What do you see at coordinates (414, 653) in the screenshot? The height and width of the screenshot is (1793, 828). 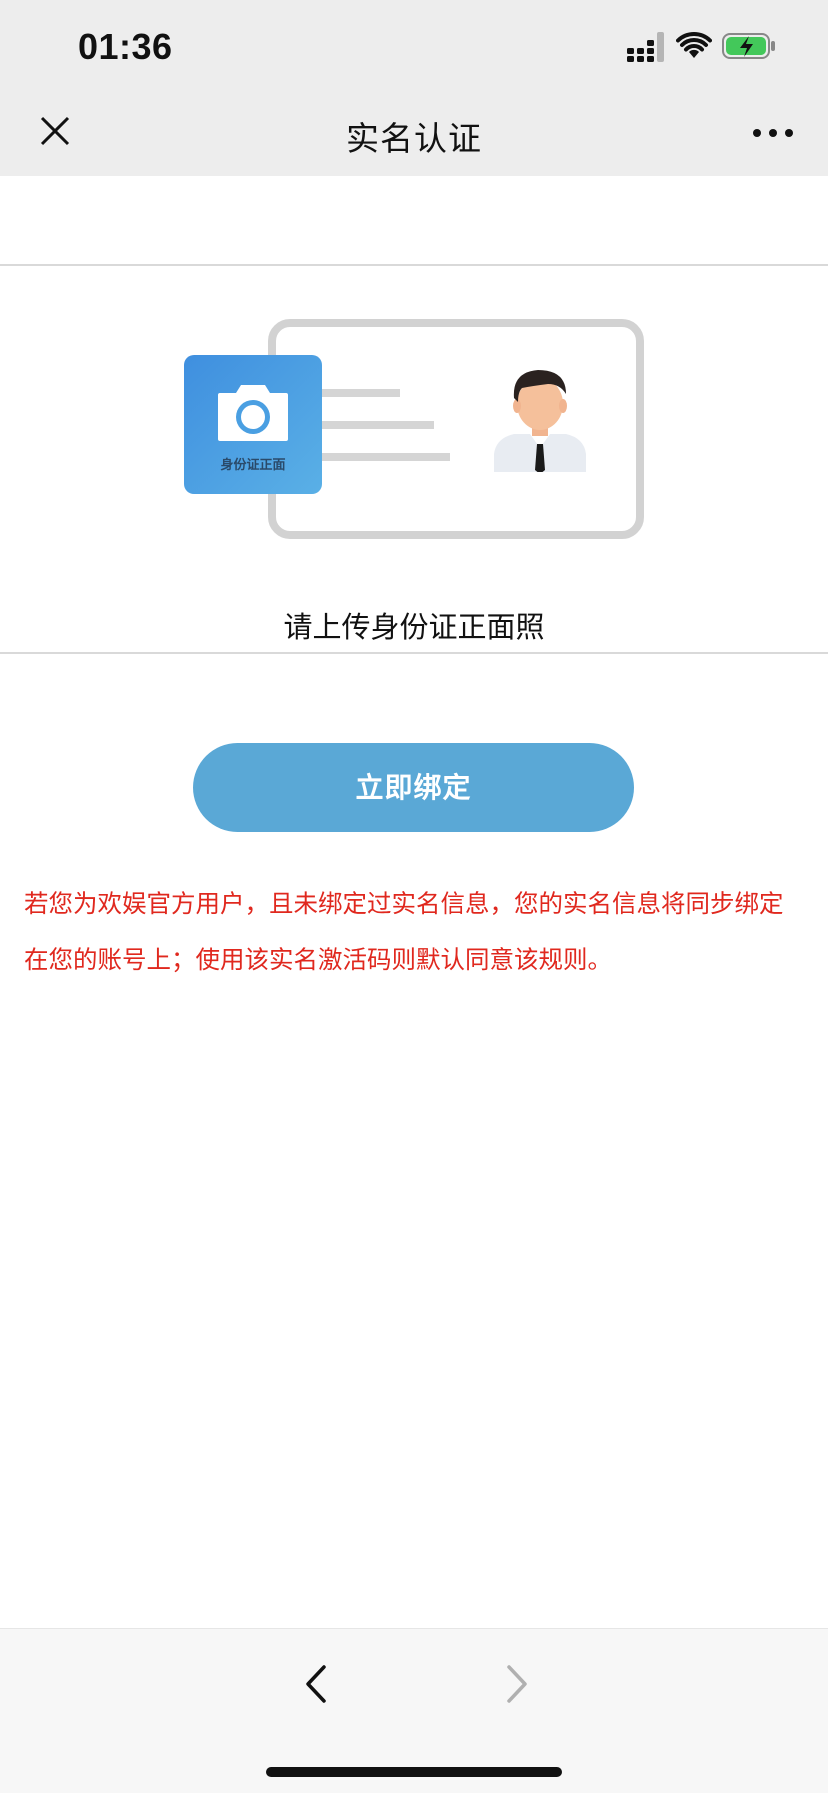 I see `divider` at bounding box center [414, 653].